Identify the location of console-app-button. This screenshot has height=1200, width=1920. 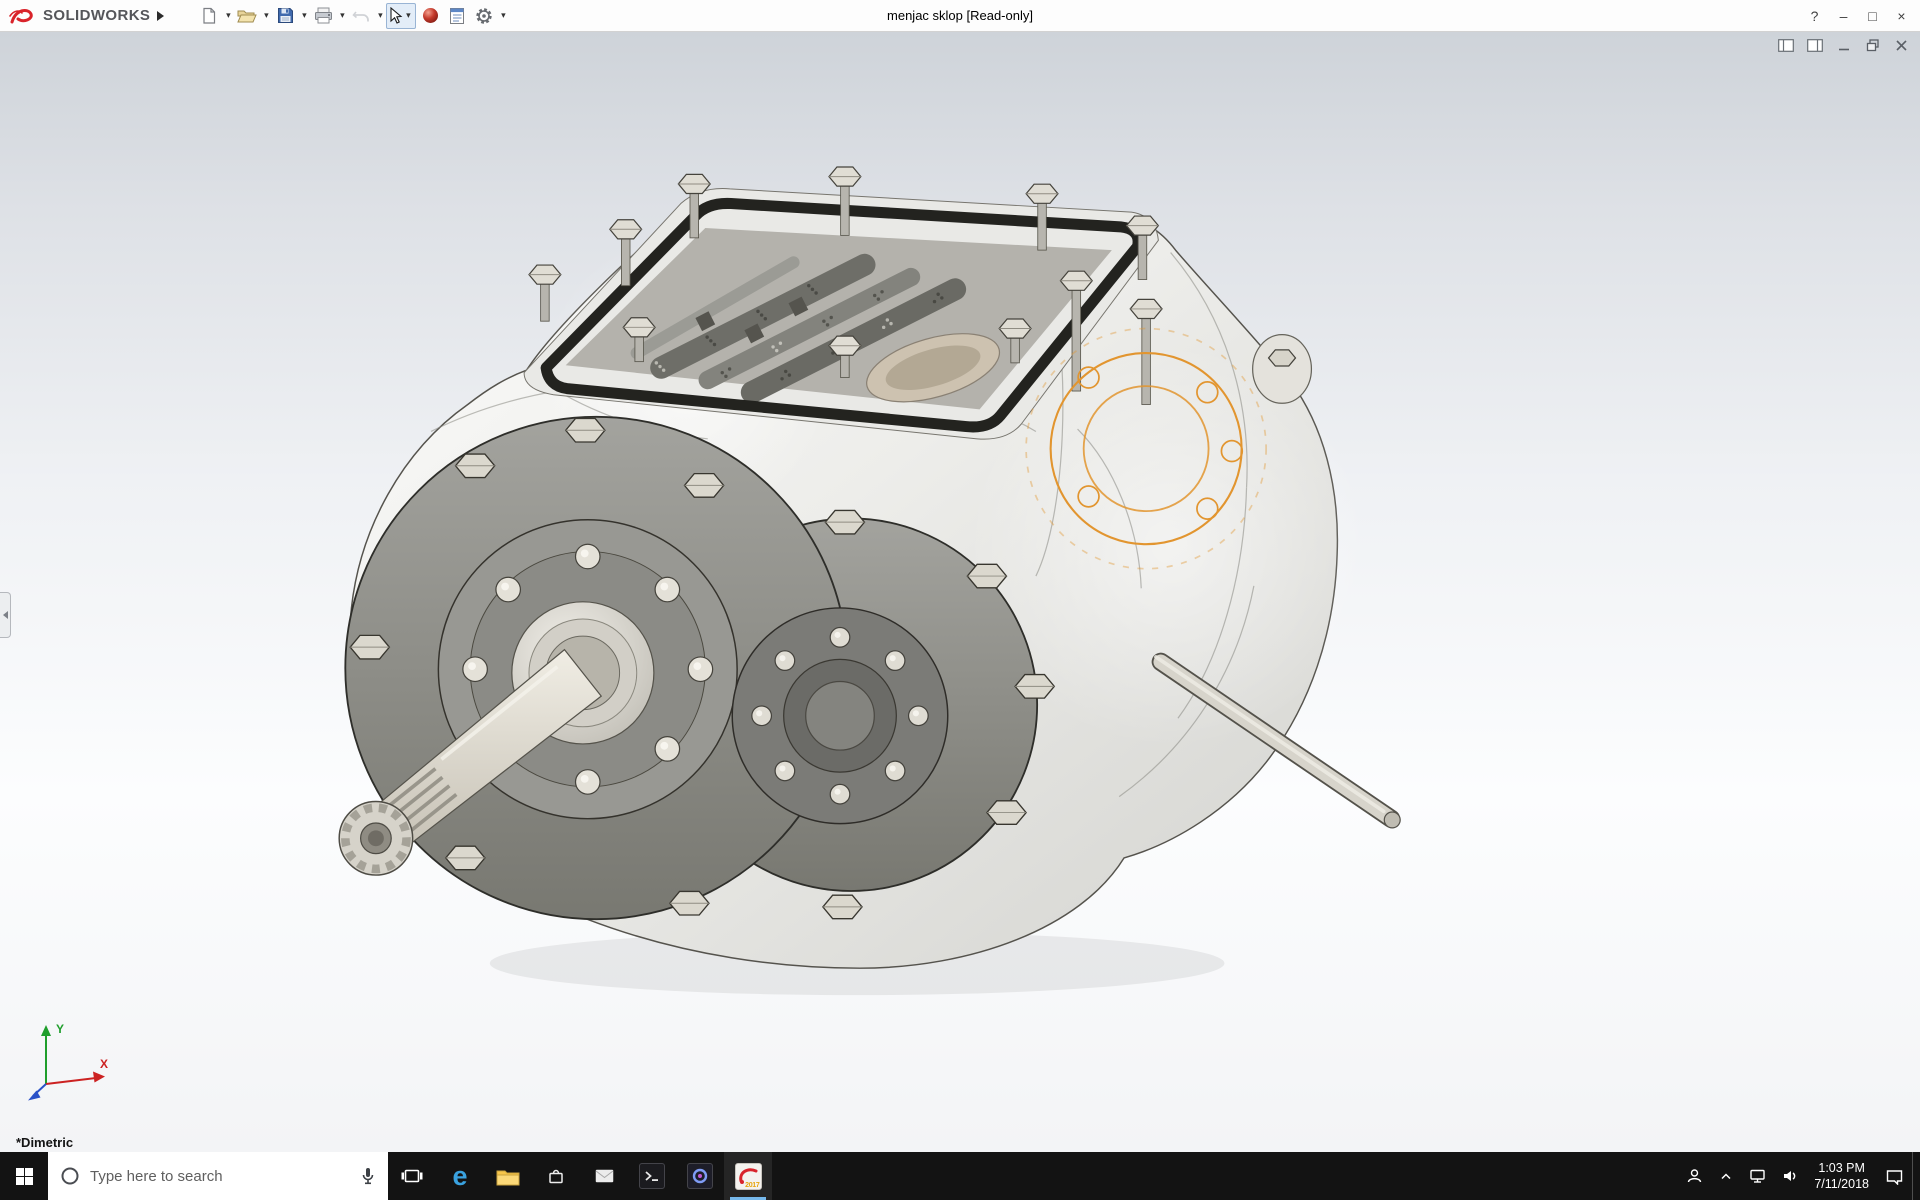
(652, 1176).